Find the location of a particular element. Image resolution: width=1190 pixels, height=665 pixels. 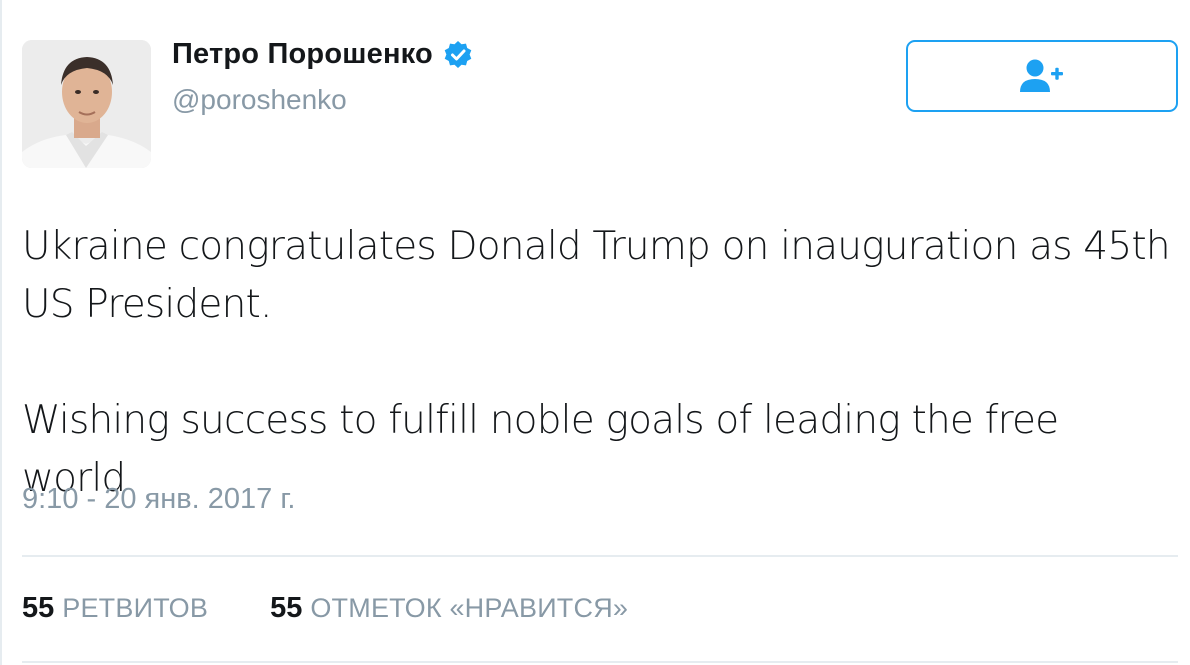

retweets-stat: 55 РЕТВИТОВ is located at coordinates (115, 608).